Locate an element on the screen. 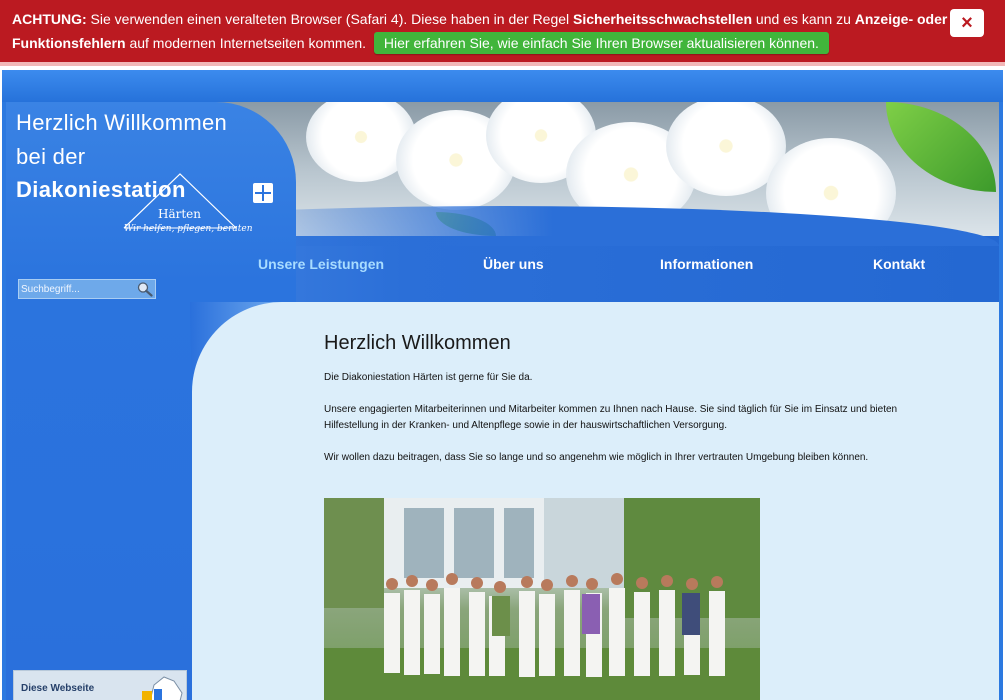 Image resolution: width=1005 pixels, height=700 pixels. nav-unsere-leistungen: Unsere Leistungen is located at coordinates (321, 264).